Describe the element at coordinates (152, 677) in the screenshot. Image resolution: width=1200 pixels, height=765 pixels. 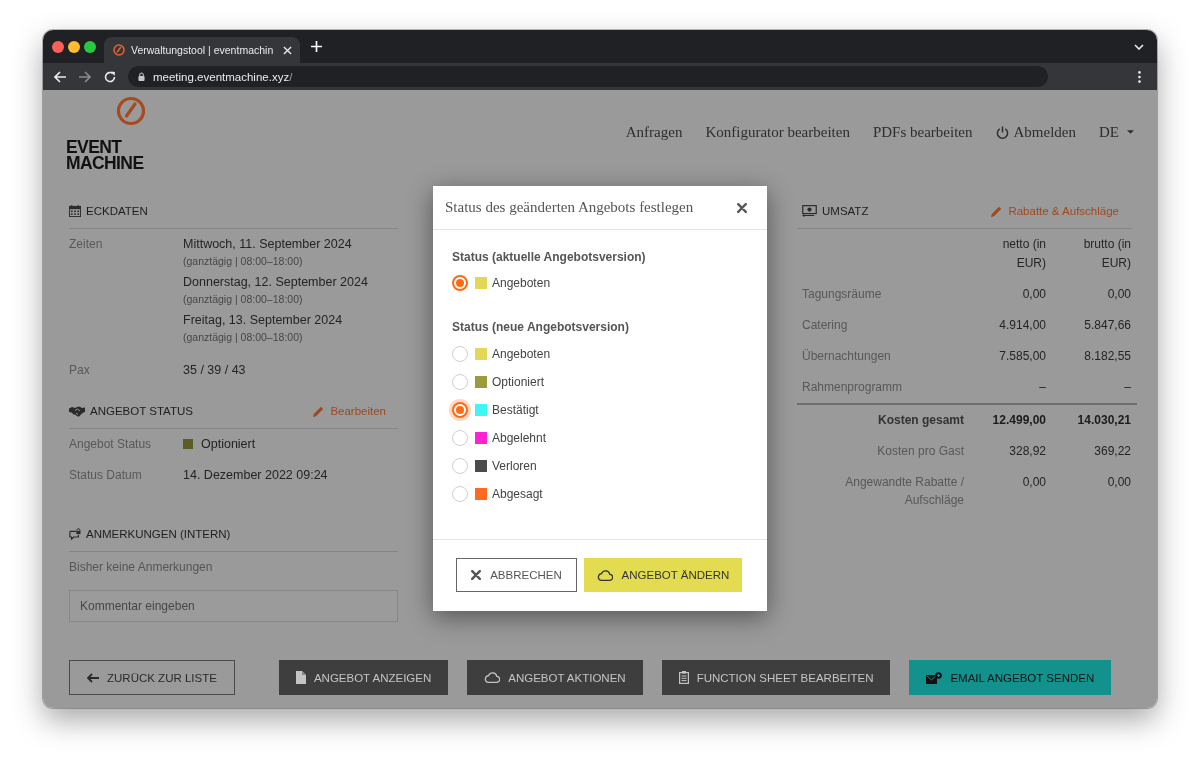
I see `back-button: ZURÜCK ZUR LISTE` at that location.